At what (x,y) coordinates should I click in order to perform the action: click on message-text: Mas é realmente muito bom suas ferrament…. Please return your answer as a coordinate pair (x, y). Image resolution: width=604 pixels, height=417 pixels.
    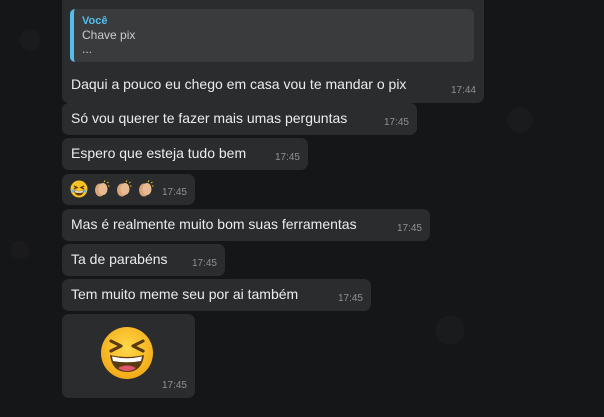
    Looking at the image, I should click on (214, 224).